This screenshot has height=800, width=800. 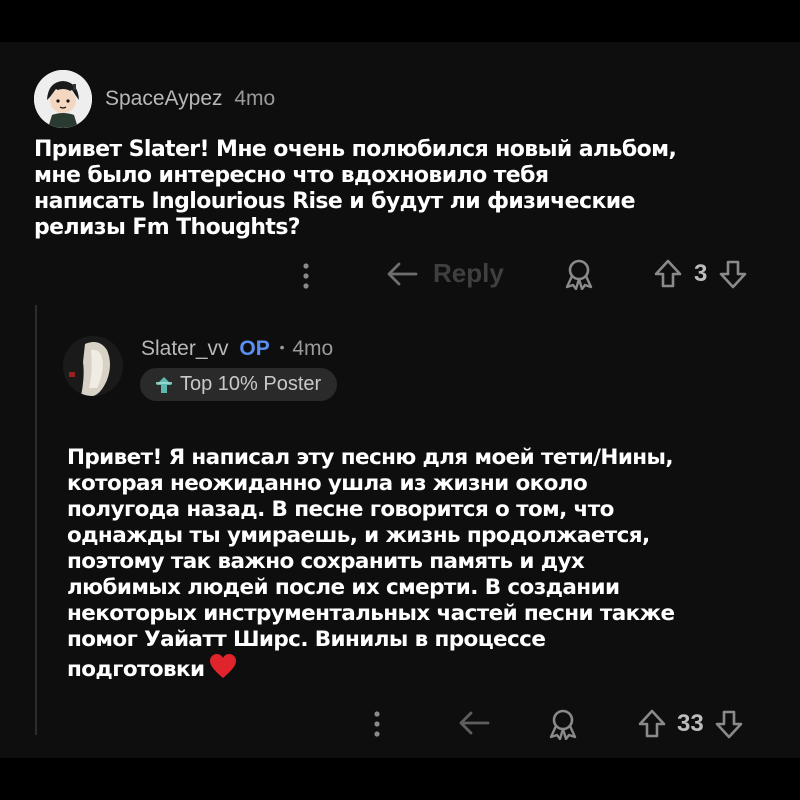 I want to click on badge-label: Top 10% Poster, so click(x=251, y=384).